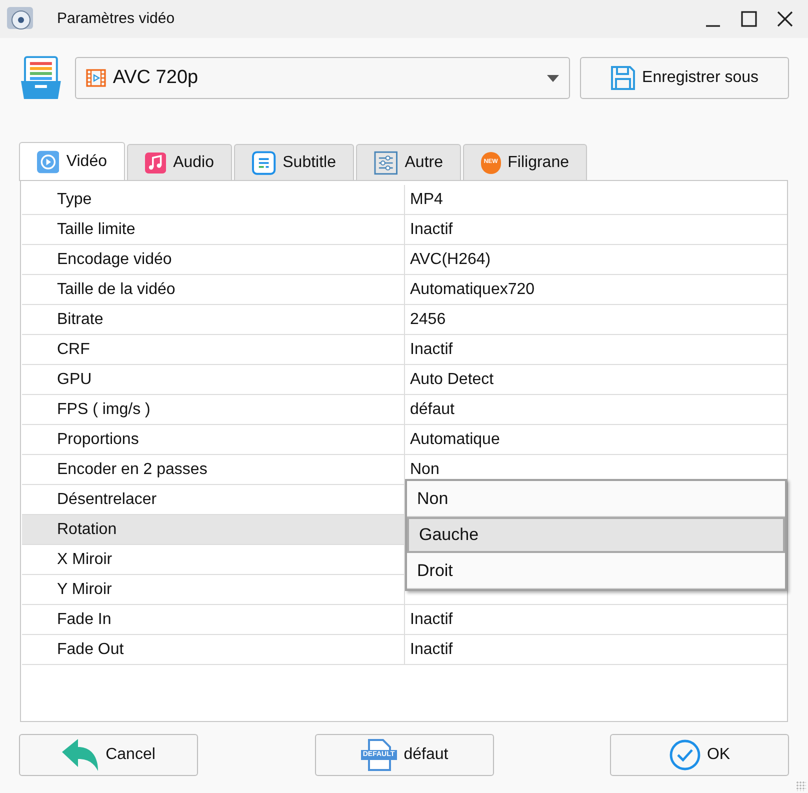  What do you see at coordinates (404, 260) in the screenshot?
I see `table-row: Encodage vidéo AVC(H264)` at bounding box center [404, 260].